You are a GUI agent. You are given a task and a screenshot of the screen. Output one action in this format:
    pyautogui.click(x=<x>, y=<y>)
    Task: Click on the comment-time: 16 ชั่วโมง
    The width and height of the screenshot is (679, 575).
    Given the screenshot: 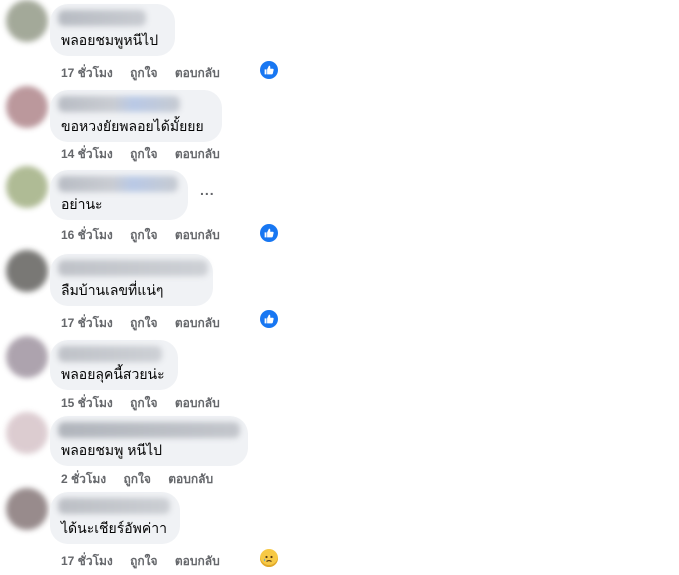 What is the action you would take?
    pyautogui.click(x=87, y=235)
    